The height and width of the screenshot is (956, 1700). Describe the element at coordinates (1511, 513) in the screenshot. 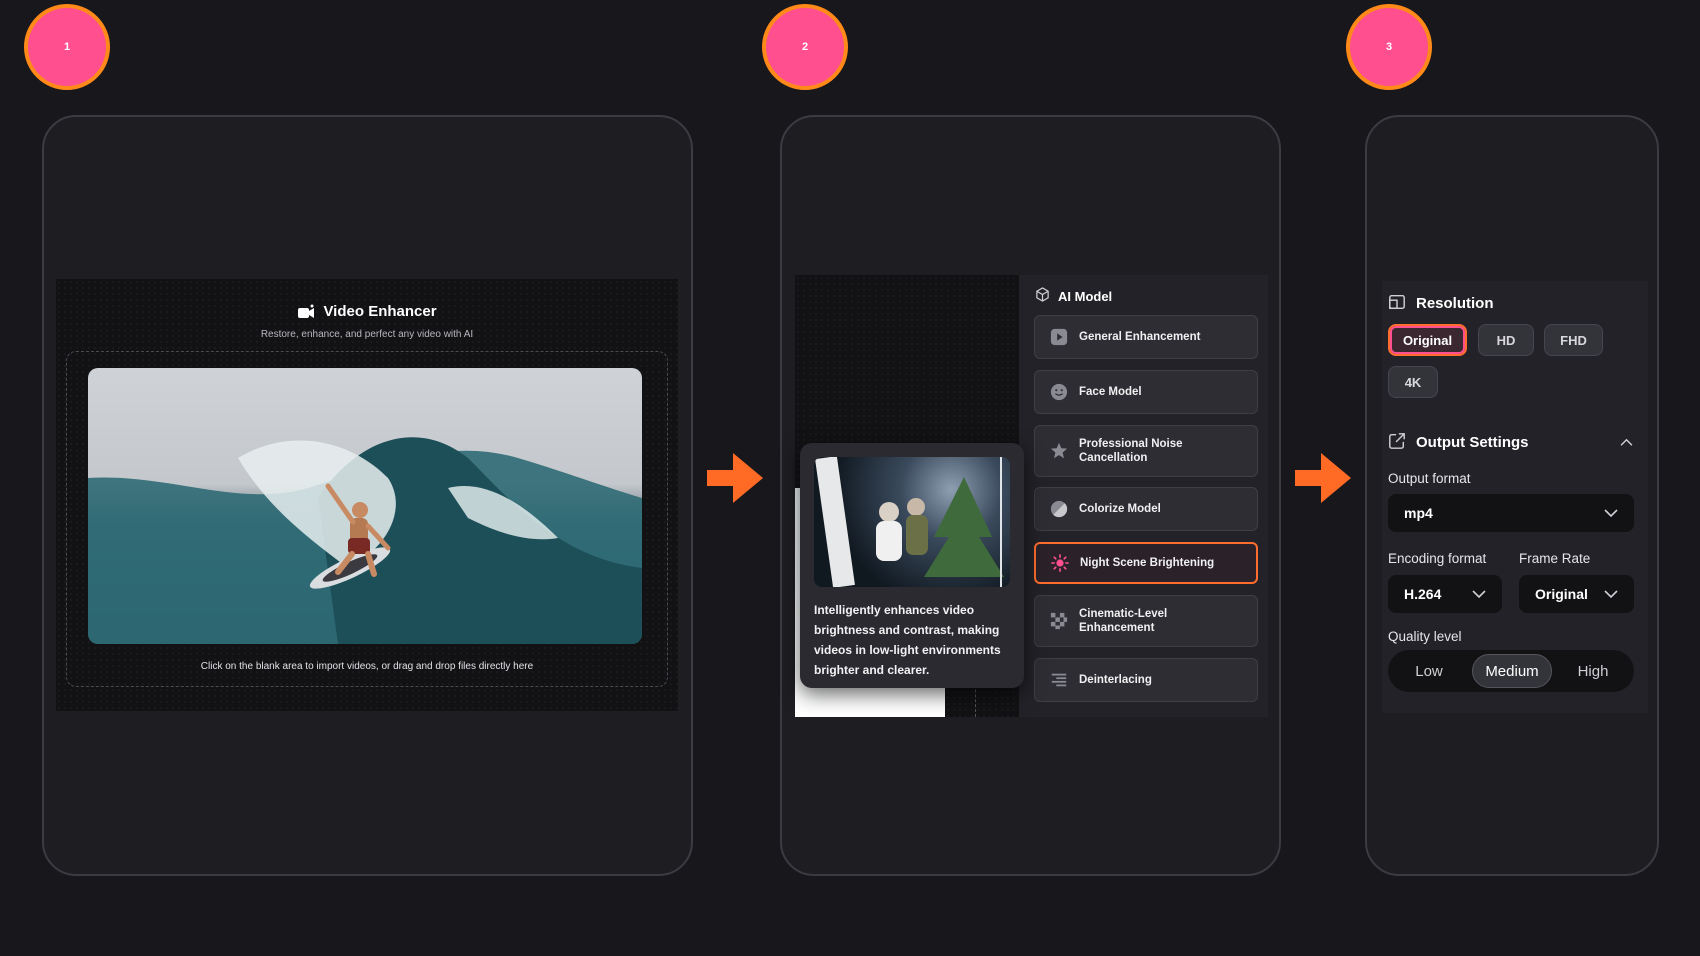

I see `output-format-select: mp4` at that location.